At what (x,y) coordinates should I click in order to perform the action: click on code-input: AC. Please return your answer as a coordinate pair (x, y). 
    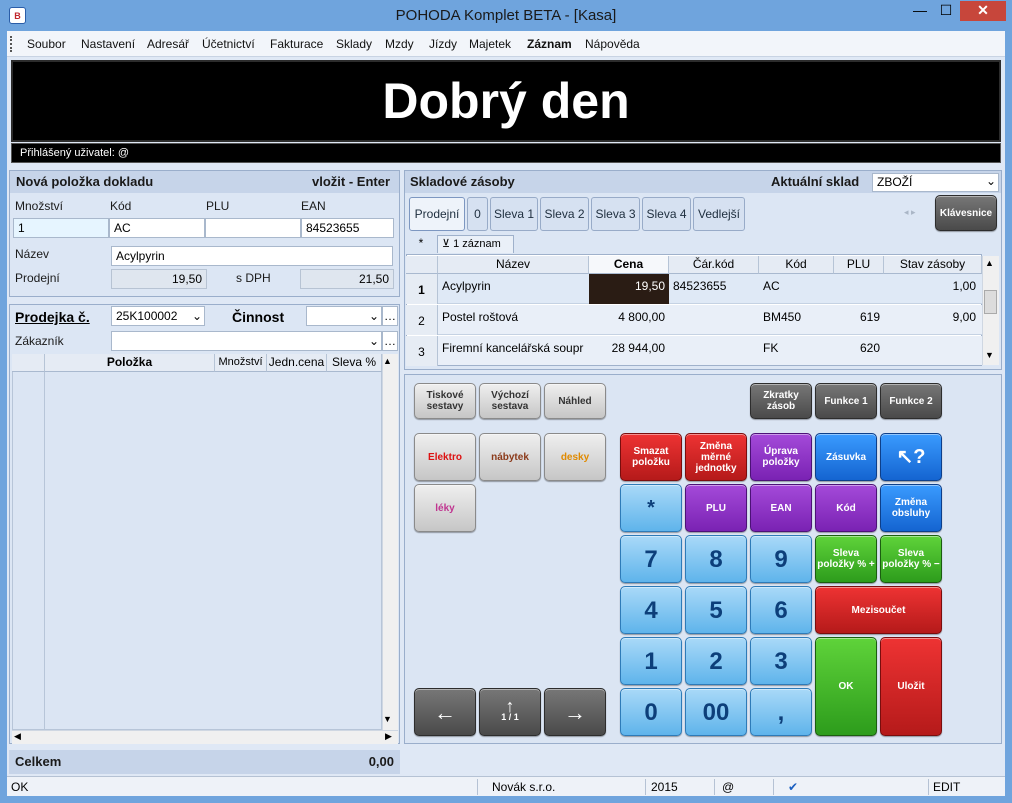
    Looking at the image, I should click on (157, 228).